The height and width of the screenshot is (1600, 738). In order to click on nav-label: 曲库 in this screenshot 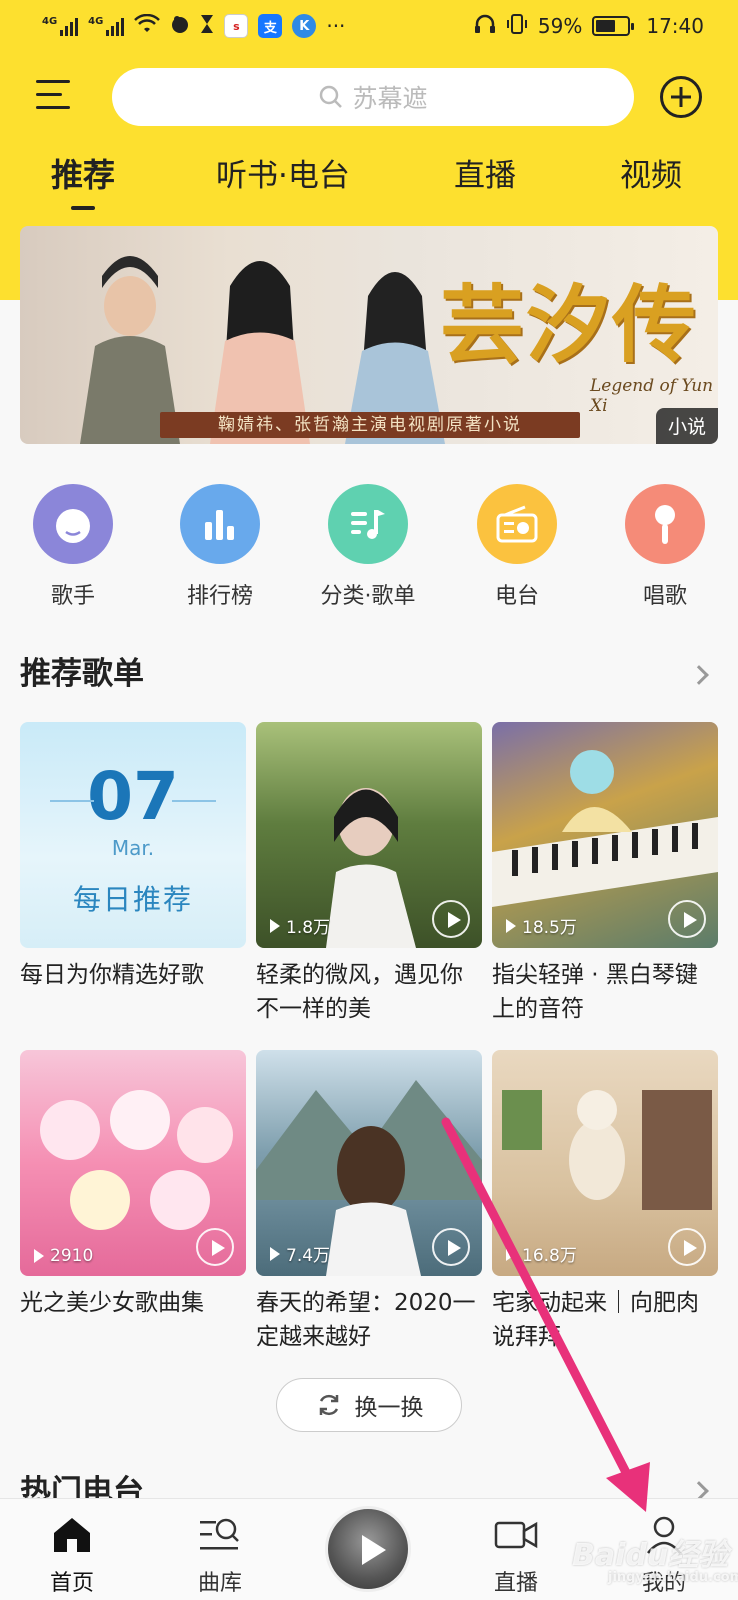, I will do `click(219, 1583)`.